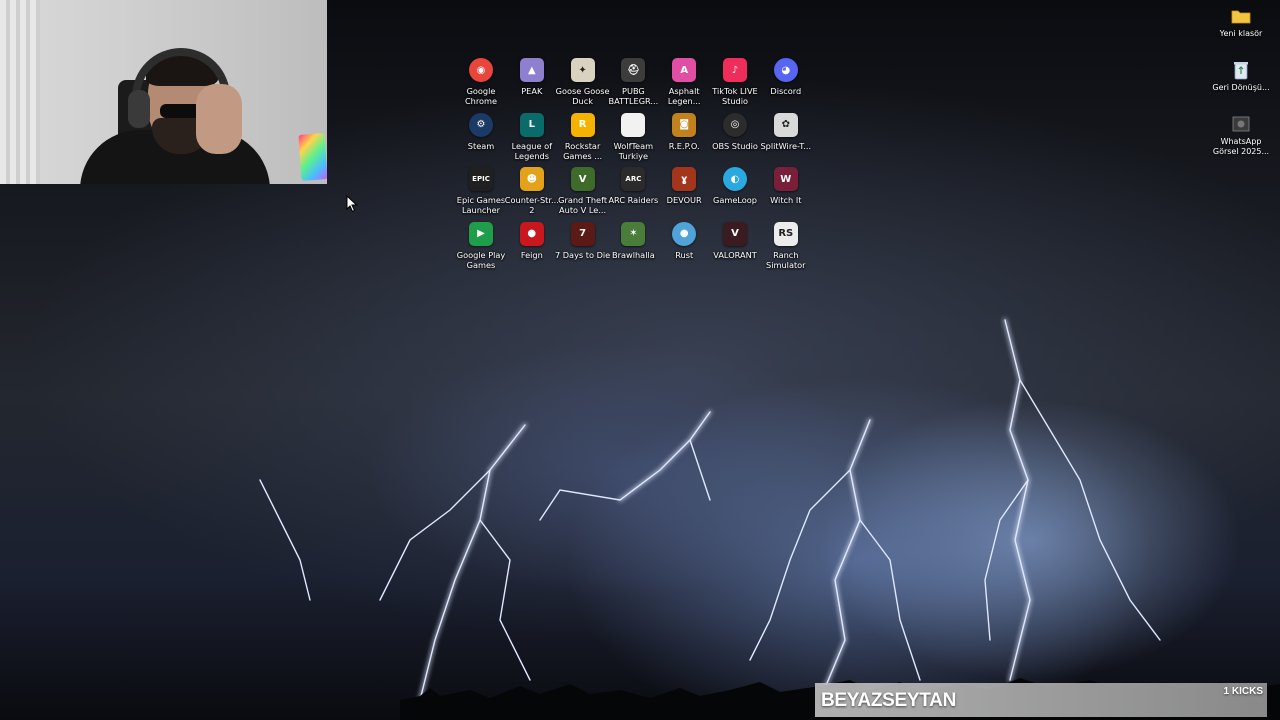 The height and width of the screenshot is (720, 1280). I want to click on desktop-shortcut: ● Rust, so click(684, 240).